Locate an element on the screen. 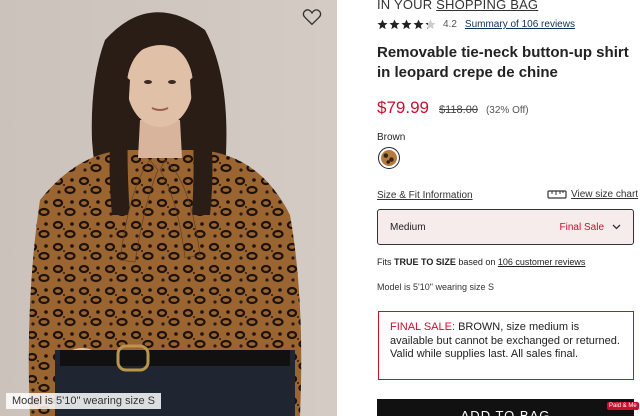  bag-notice-prefix: IN YOUR is located at coordinates (407, 6).